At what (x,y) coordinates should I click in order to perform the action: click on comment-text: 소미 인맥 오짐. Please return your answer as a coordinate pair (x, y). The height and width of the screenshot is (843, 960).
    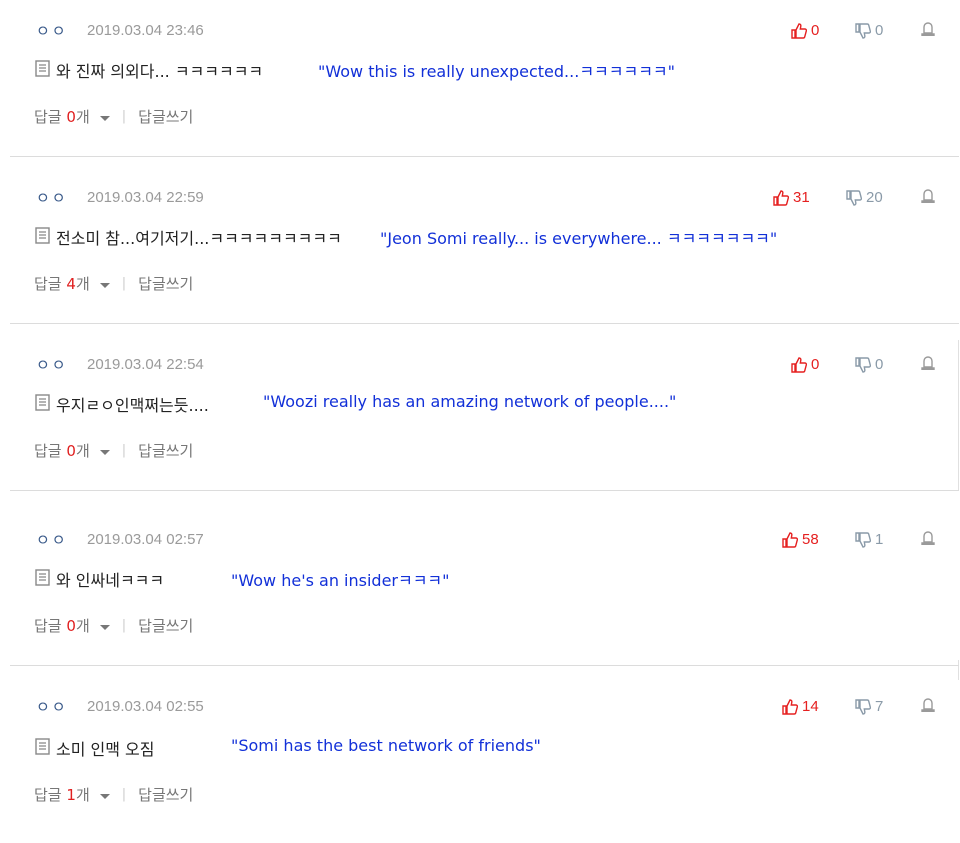
    Looking at the image, I should click on (105, 749).